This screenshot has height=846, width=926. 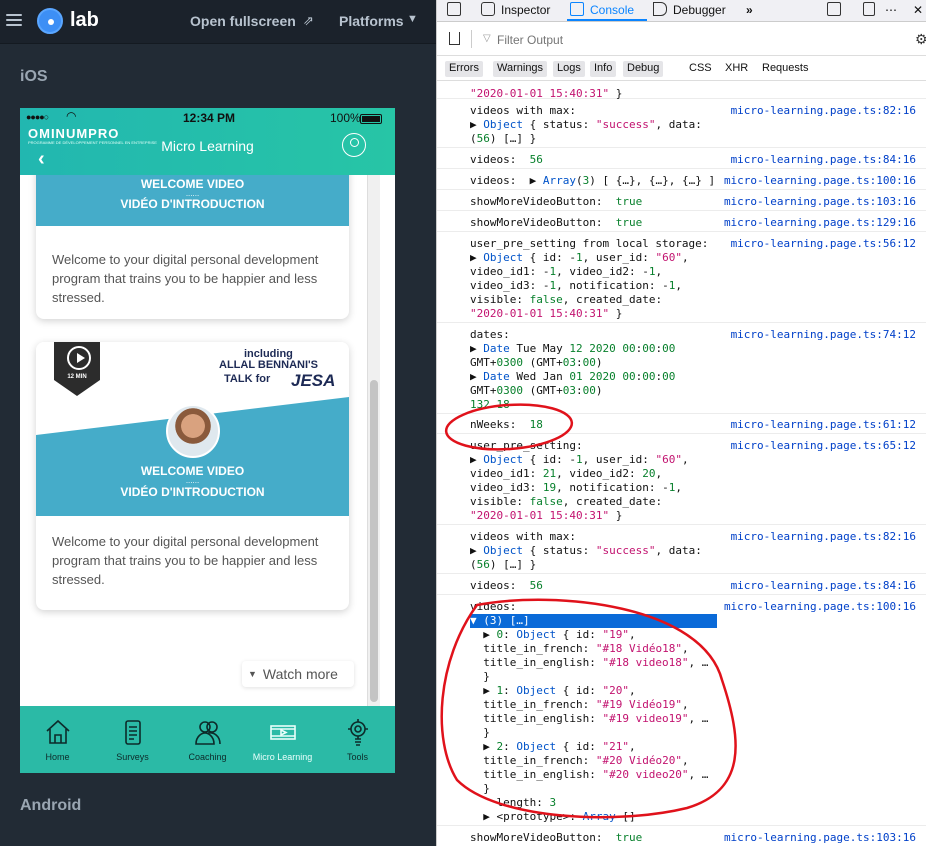 What do you see at coordinates (132, 739) in the screenshot?
I see `tab-surveys: Surveys` at bounding box center [132, 739].